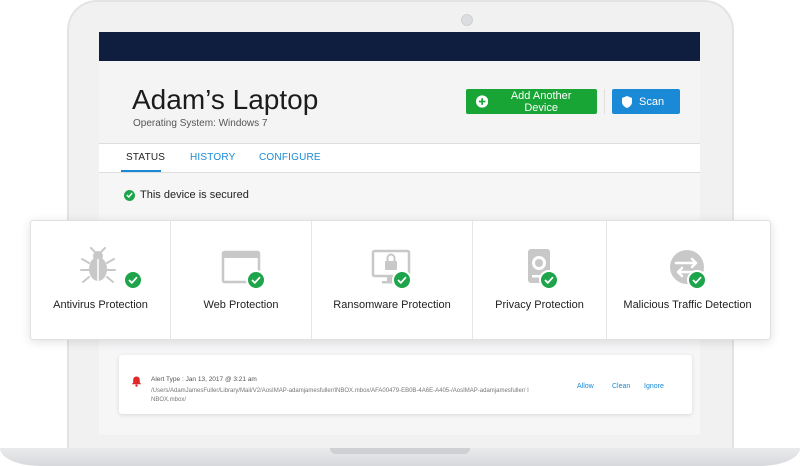 This screenshot has height=466, width=800. Describe the element at coordinates (541, 101) in the screenshot. I see `add-device-label: Add Another Device` at that location.